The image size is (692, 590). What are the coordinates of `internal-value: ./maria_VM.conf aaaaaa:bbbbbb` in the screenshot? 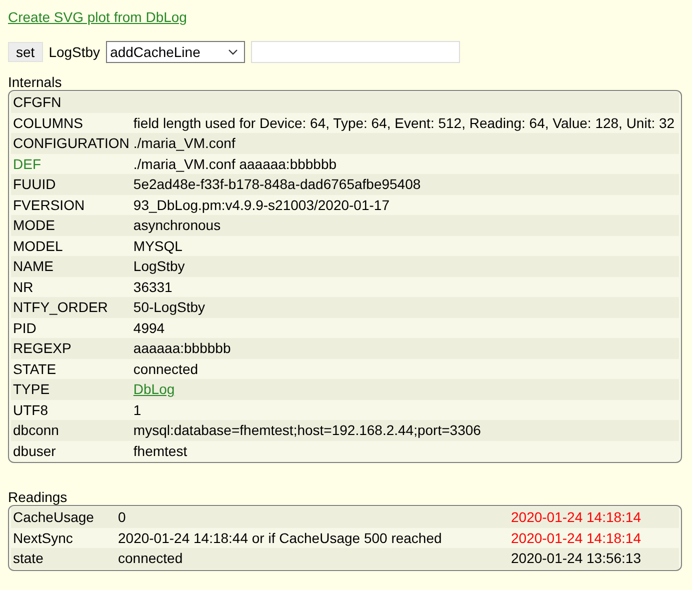 It's located at (235, 164).